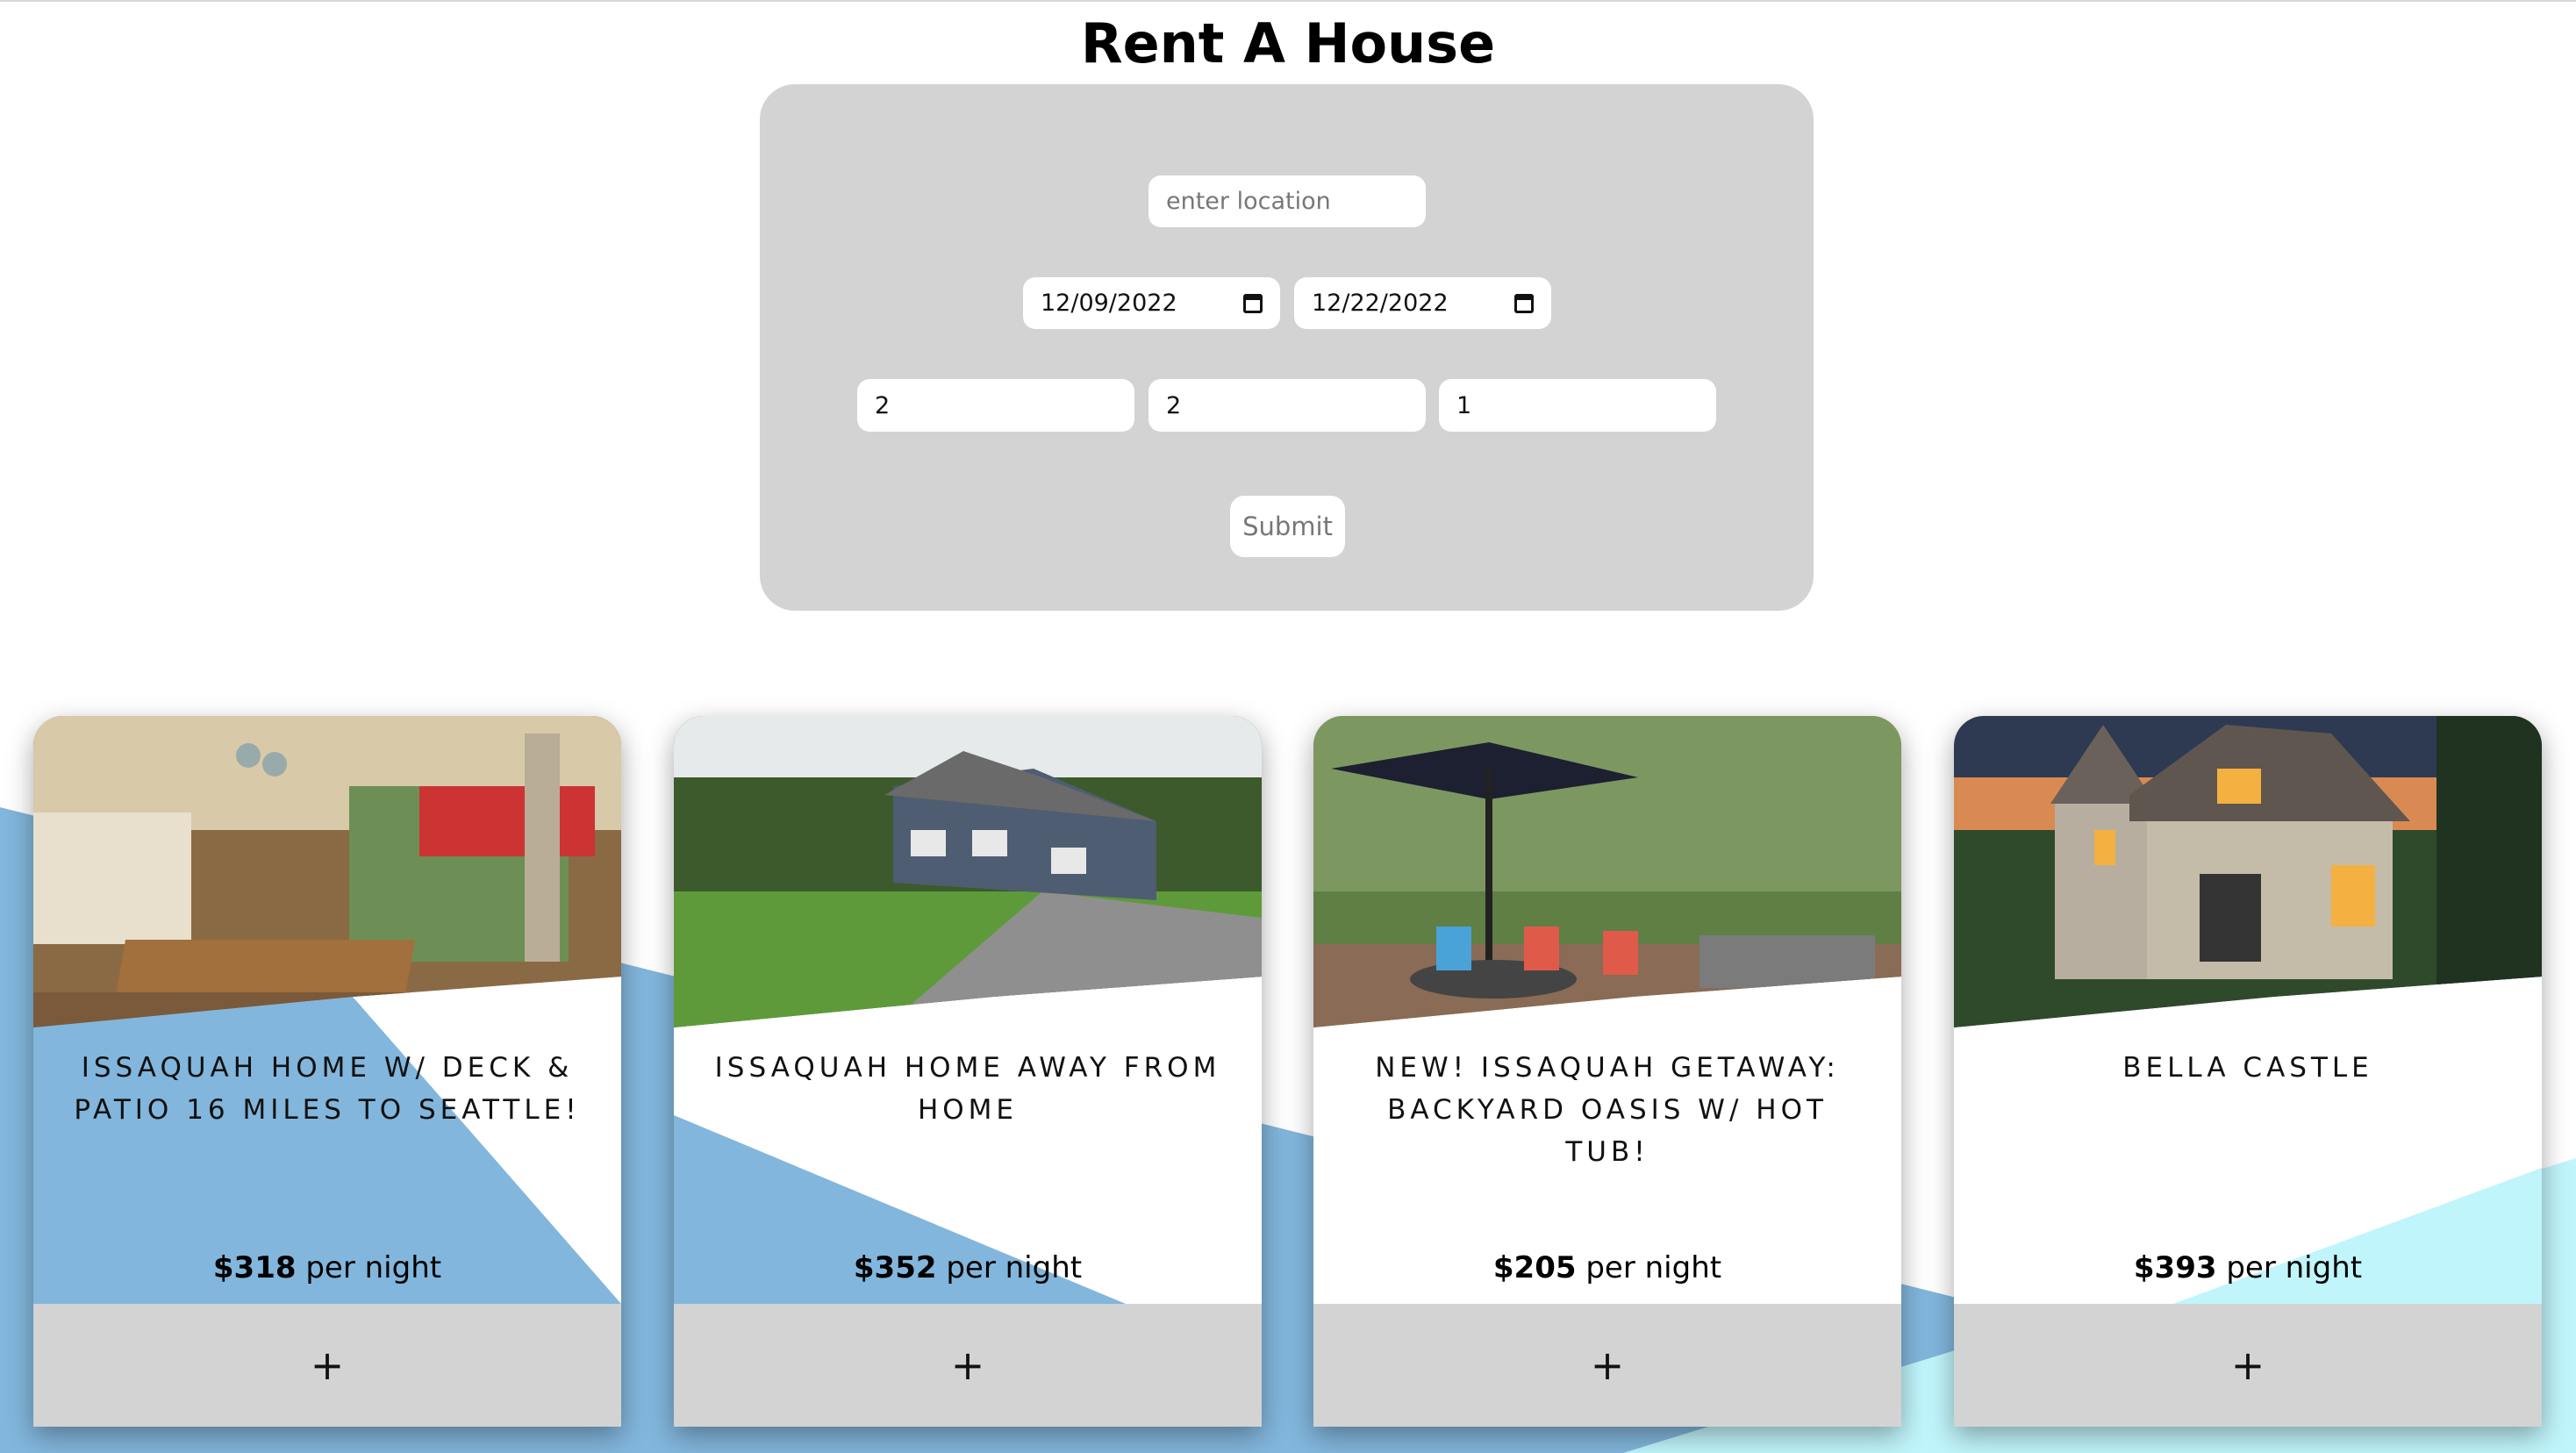 The height and width of the screenshot is (1453, 2576). Describe the element at coordinates (1287, 526) in the screenshot. I see `submit-button: Submit` at that location.